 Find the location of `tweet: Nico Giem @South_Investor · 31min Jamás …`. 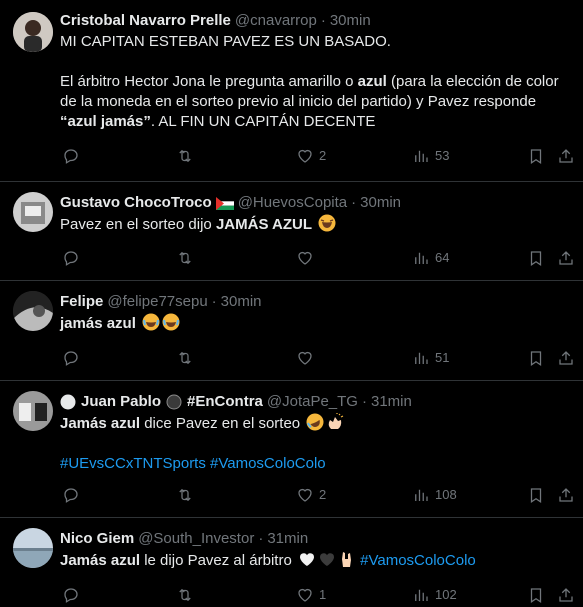

tweet: Nico Giem @South_Investor · 31min Jamás … is located at coordinates (291, 560).